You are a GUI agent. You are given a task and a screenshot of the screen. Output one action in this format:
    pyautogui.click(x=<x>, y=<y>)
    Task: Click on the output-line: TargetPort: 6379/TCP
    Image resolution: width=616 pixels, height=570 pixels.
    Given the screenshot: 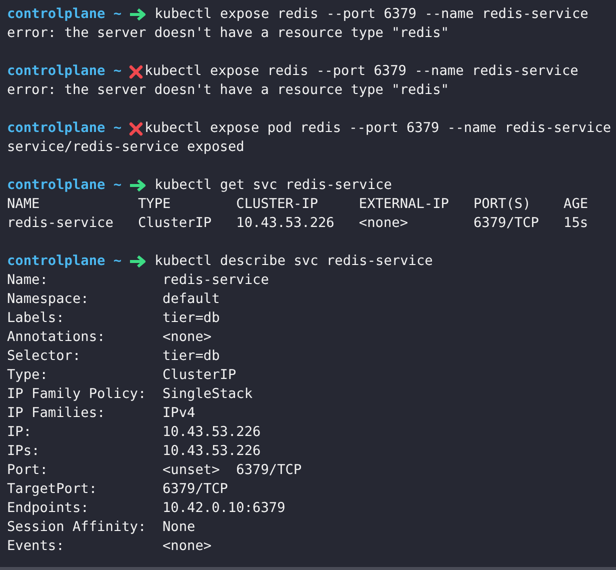 What is the action you would take?
    pyautogui.click(x=118, y=489)
    